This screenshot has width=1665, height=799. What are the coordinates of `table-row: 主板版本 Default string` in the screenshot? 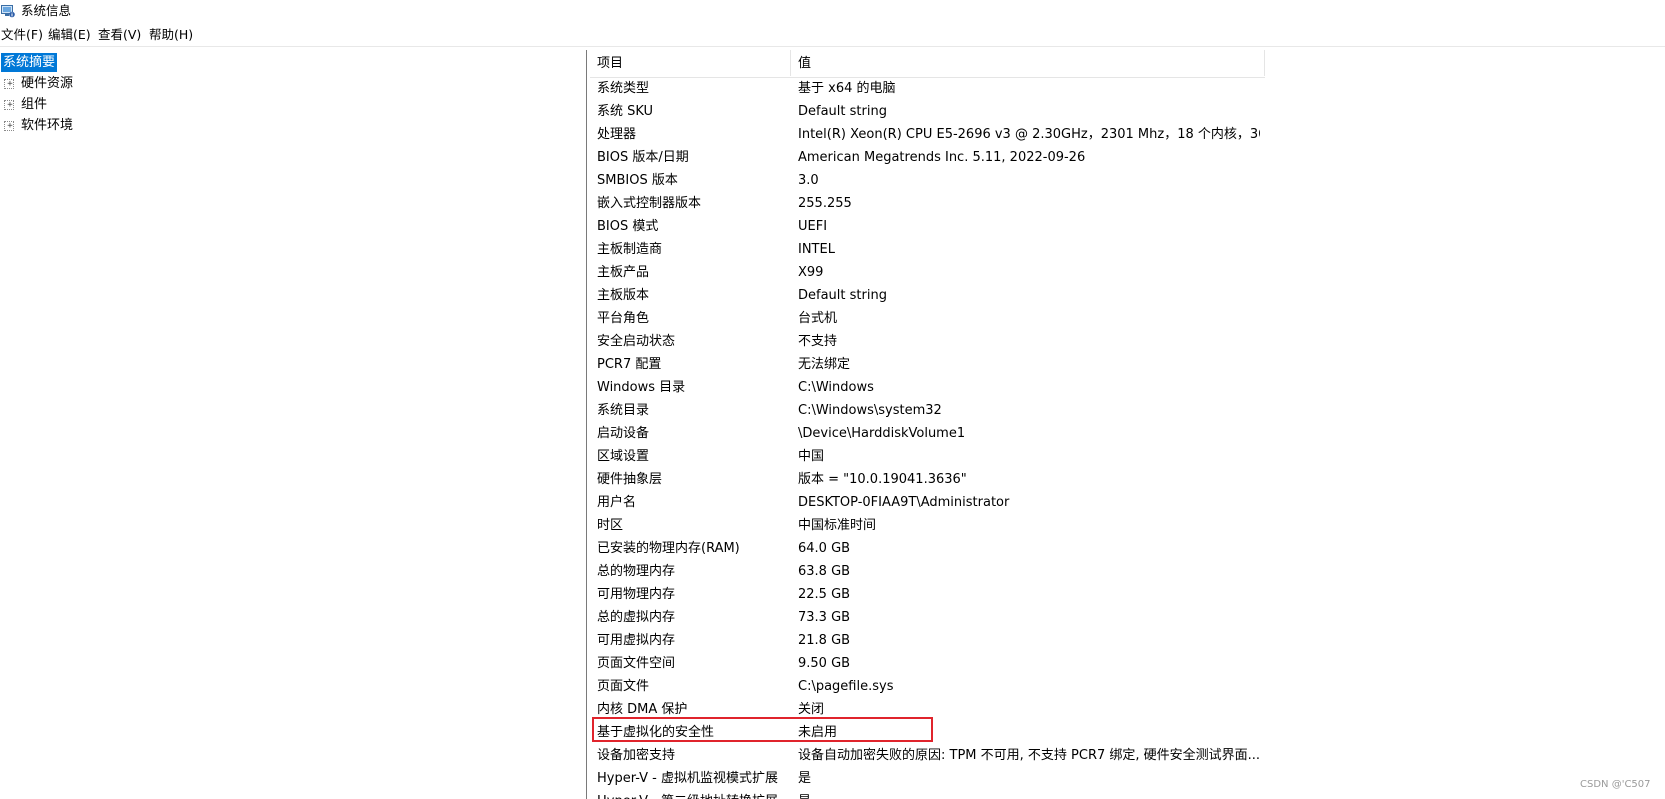 It's located at (1127, 295).